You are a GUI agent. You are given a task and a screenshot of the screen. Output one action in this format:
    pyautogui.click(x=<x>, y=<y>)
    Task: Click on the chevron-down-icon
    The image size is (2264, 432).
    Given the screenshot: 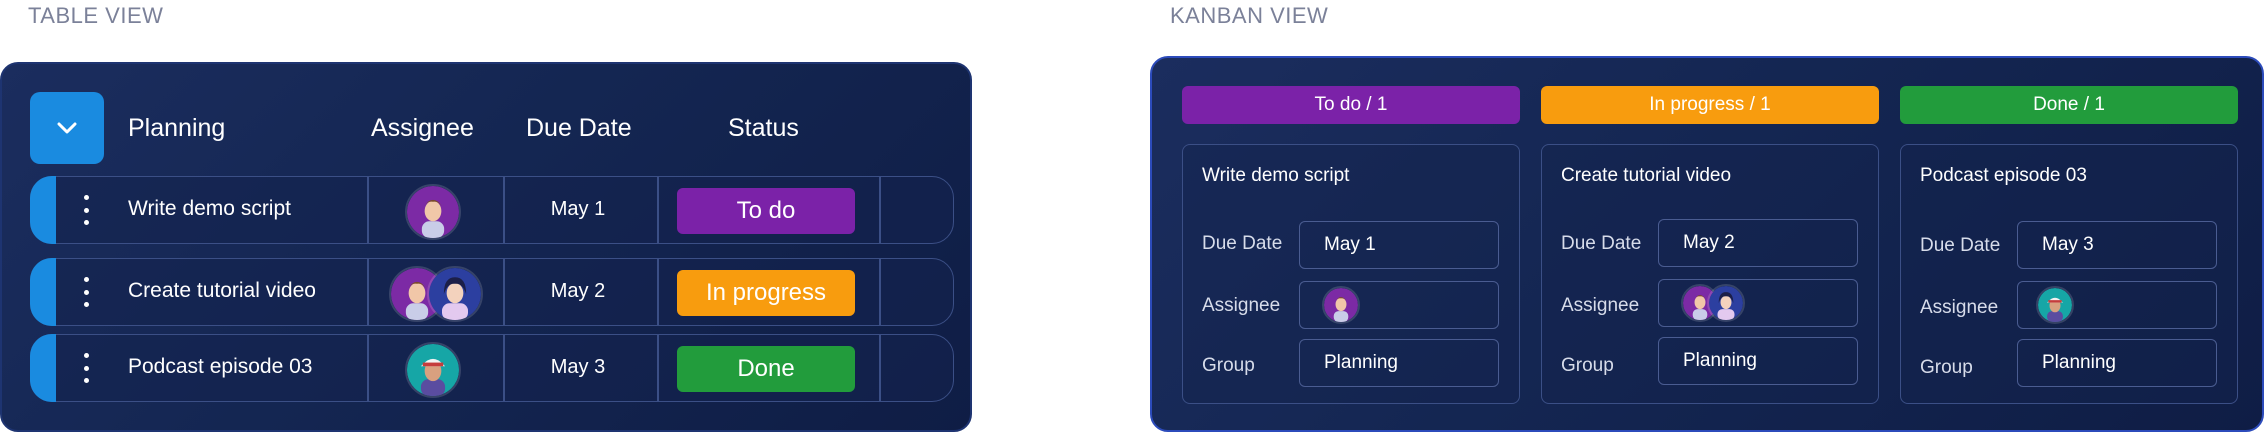 What is the action you would take?
    pyautogui.click(x=67, y=128)
    